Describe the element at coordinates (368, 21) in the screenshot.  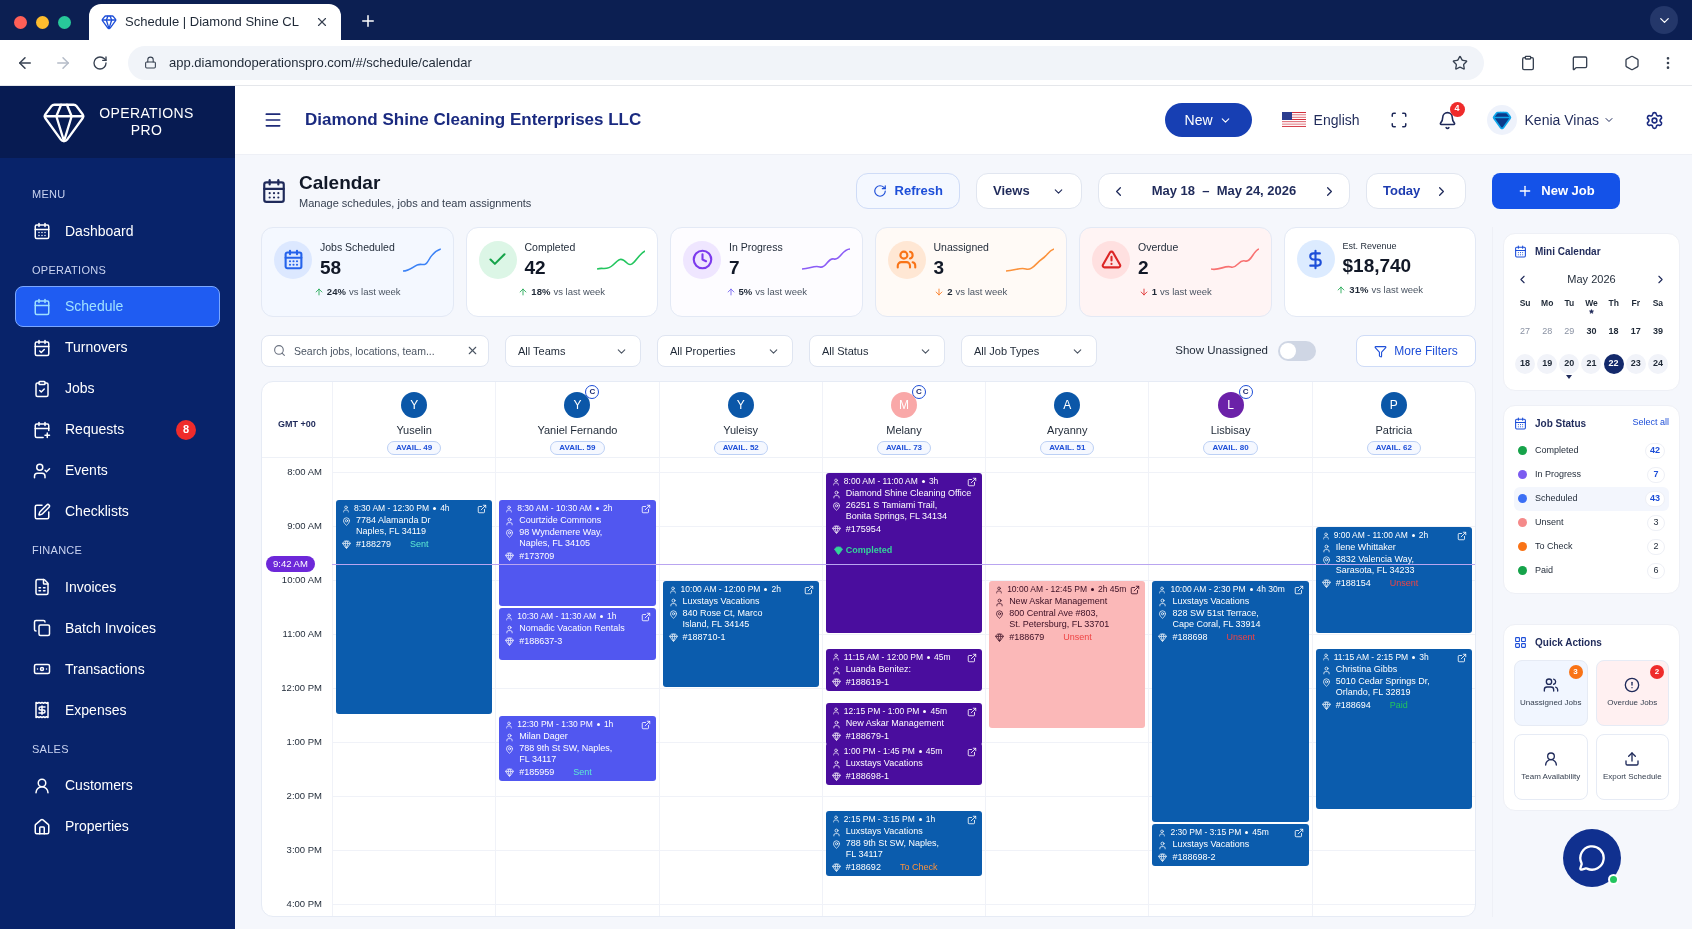
I see `new-tab-icon` at that location.